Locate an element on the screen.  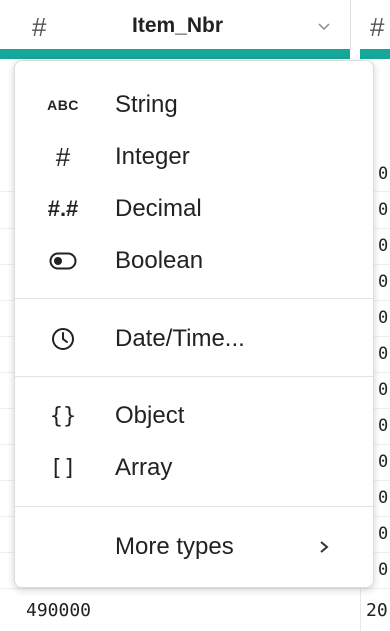
menu-item-label: Integer is located at coordinates (152, 156).